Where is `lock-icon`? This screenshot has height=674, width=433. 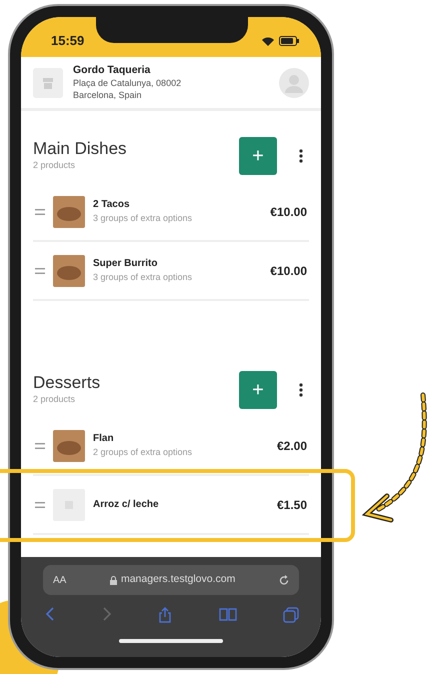 lock-icon is located at coordinates (113, 580).